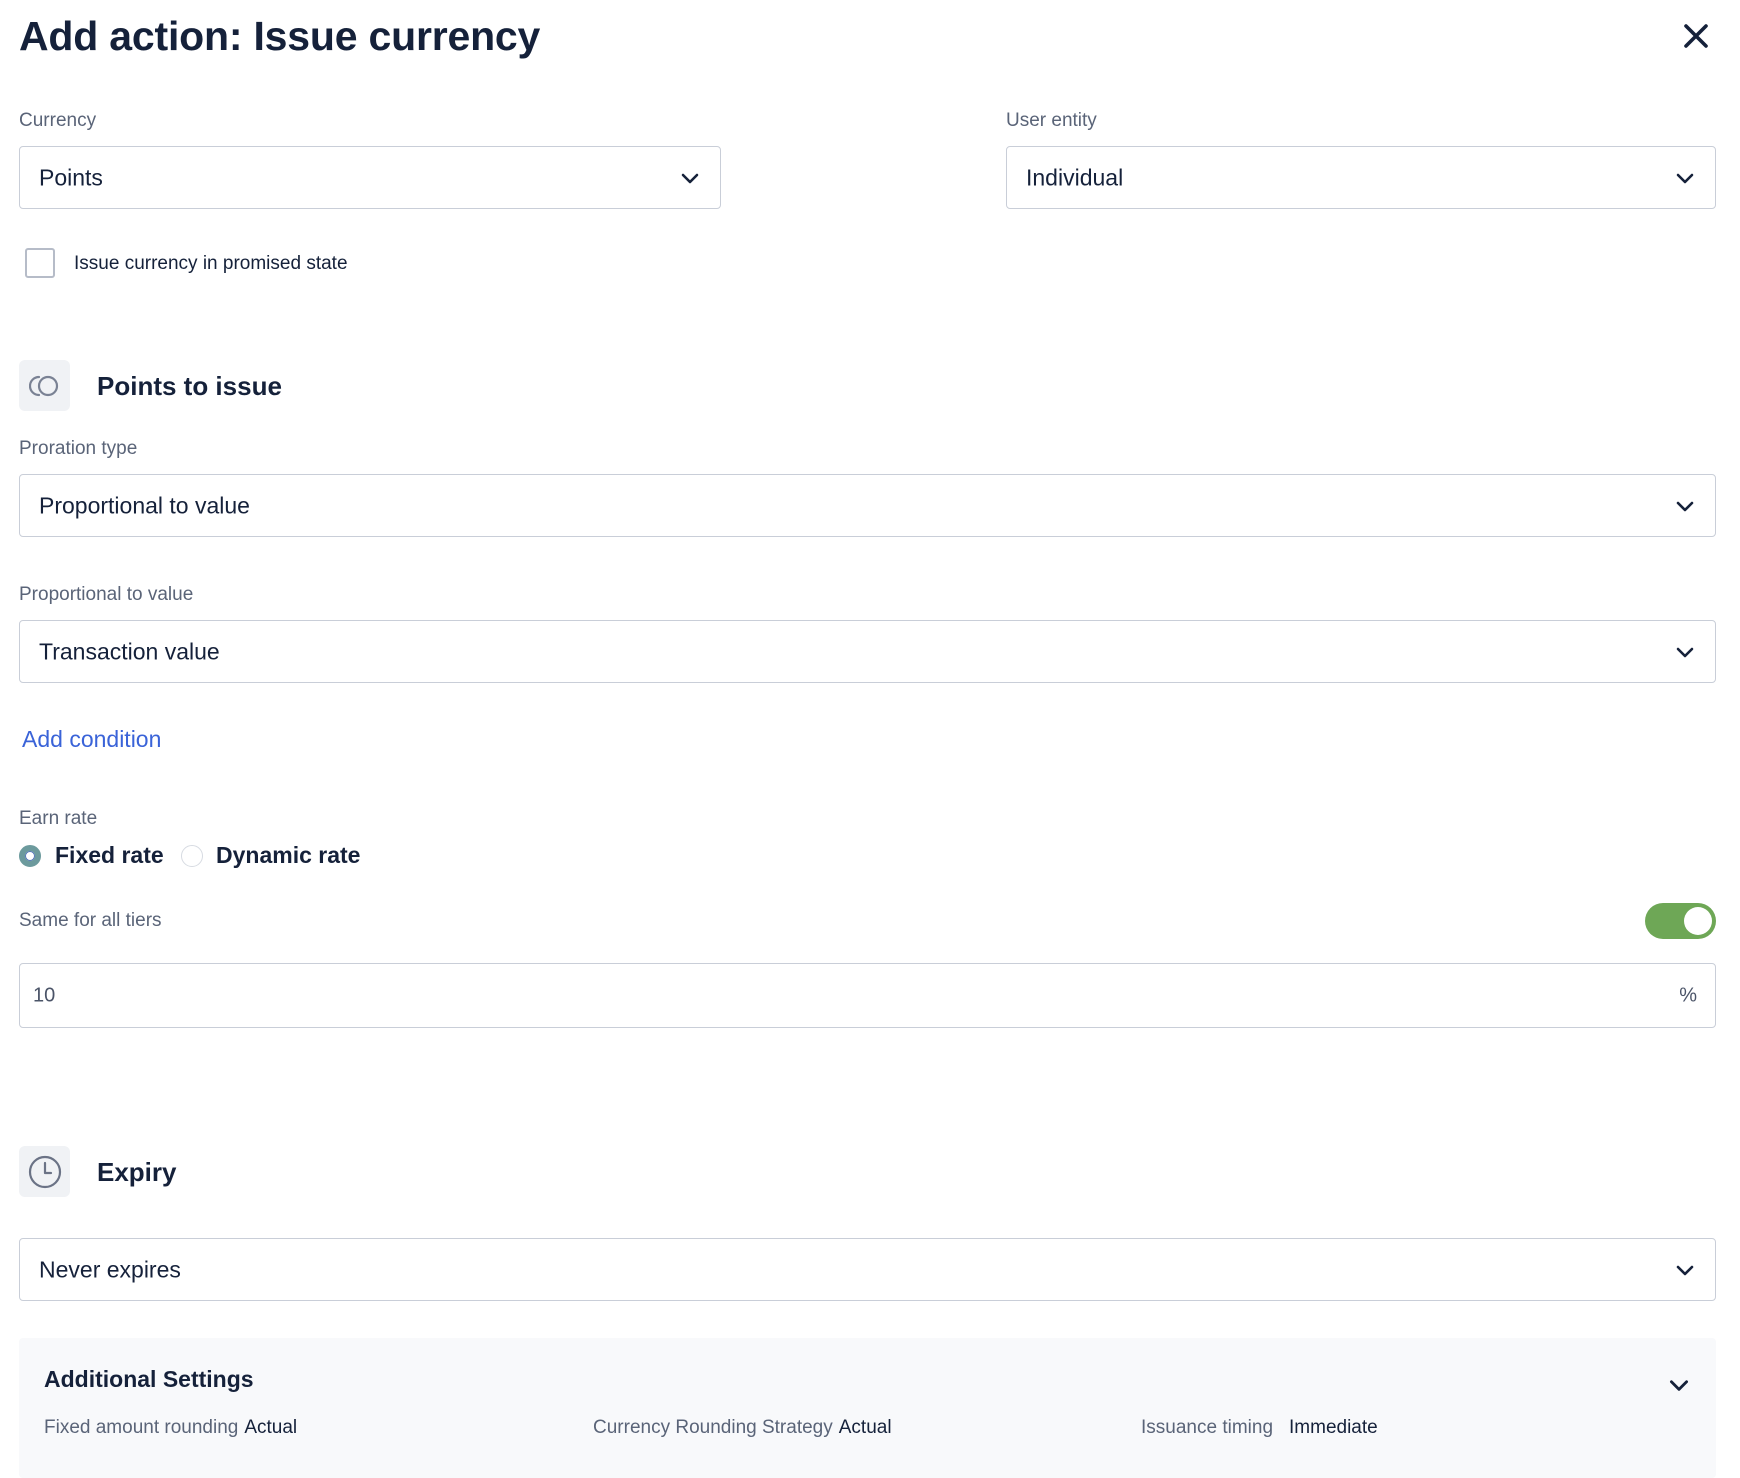 The image size is (1740, 1478). What do you see at coordinates (370, 177) in the screenshot?
I see `currency-select: Points` at bounding box center [370, 177].